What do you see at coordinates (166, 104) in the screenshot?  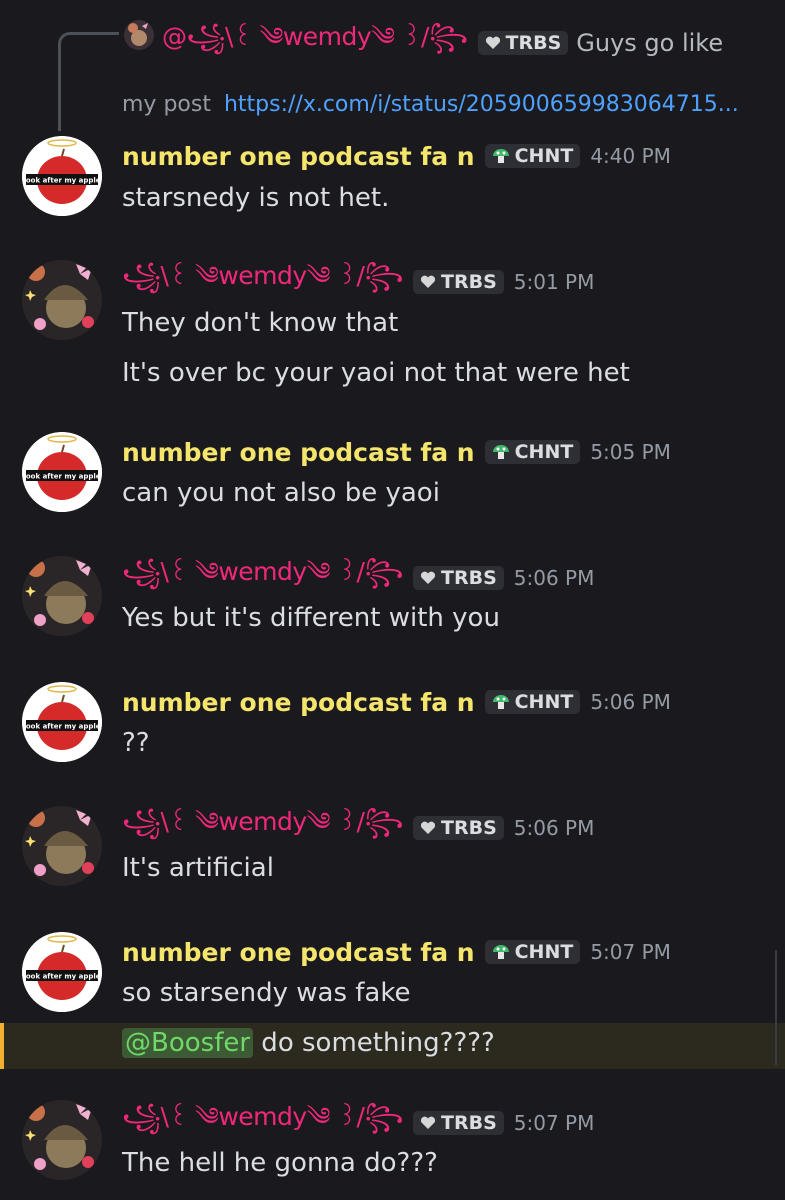 I see `embed-context-label: my post` at bounding box center [166, 104].